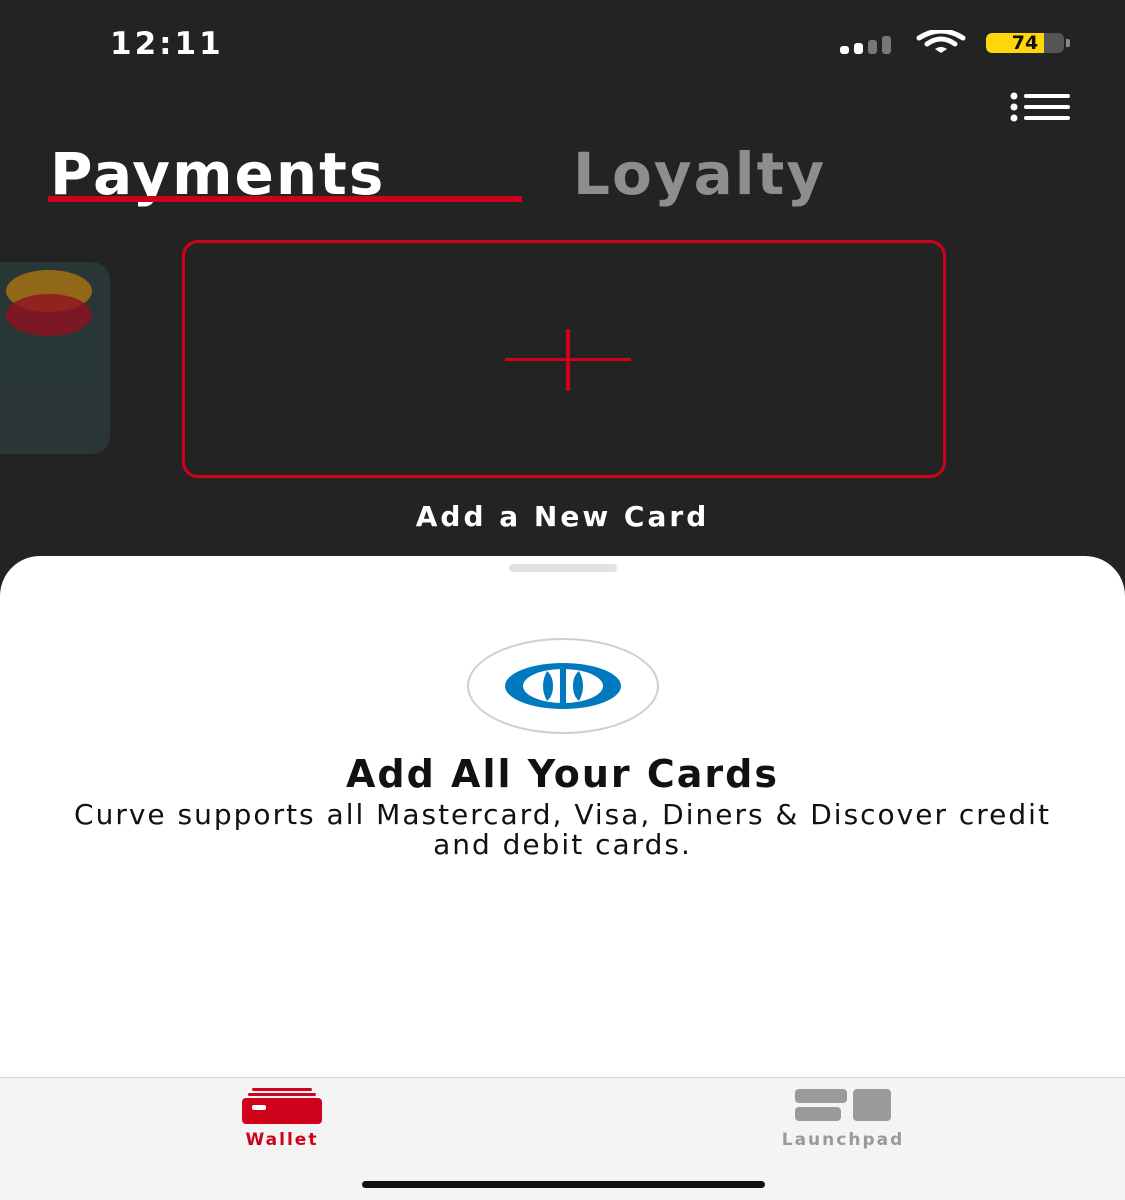 This screenshot has width=1125, height=1200. What do you see at coordinates (870, 44) in the screenshot?
I see `cellular-signal-icon` at bounding box center [870, 44].